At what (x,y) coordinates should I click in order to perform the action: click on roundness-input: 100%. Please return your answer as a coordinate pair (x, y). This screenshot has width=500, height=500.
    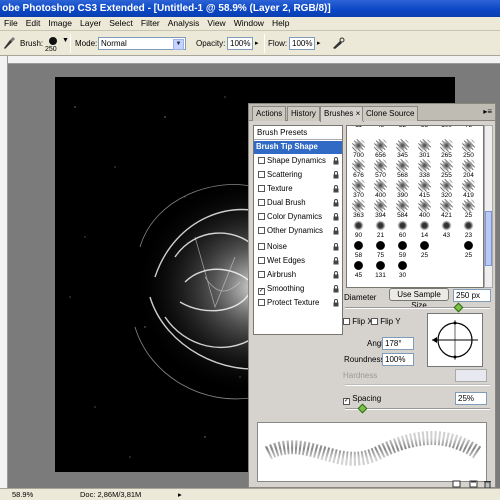
    Looking at the image, I should click on (398, 359).